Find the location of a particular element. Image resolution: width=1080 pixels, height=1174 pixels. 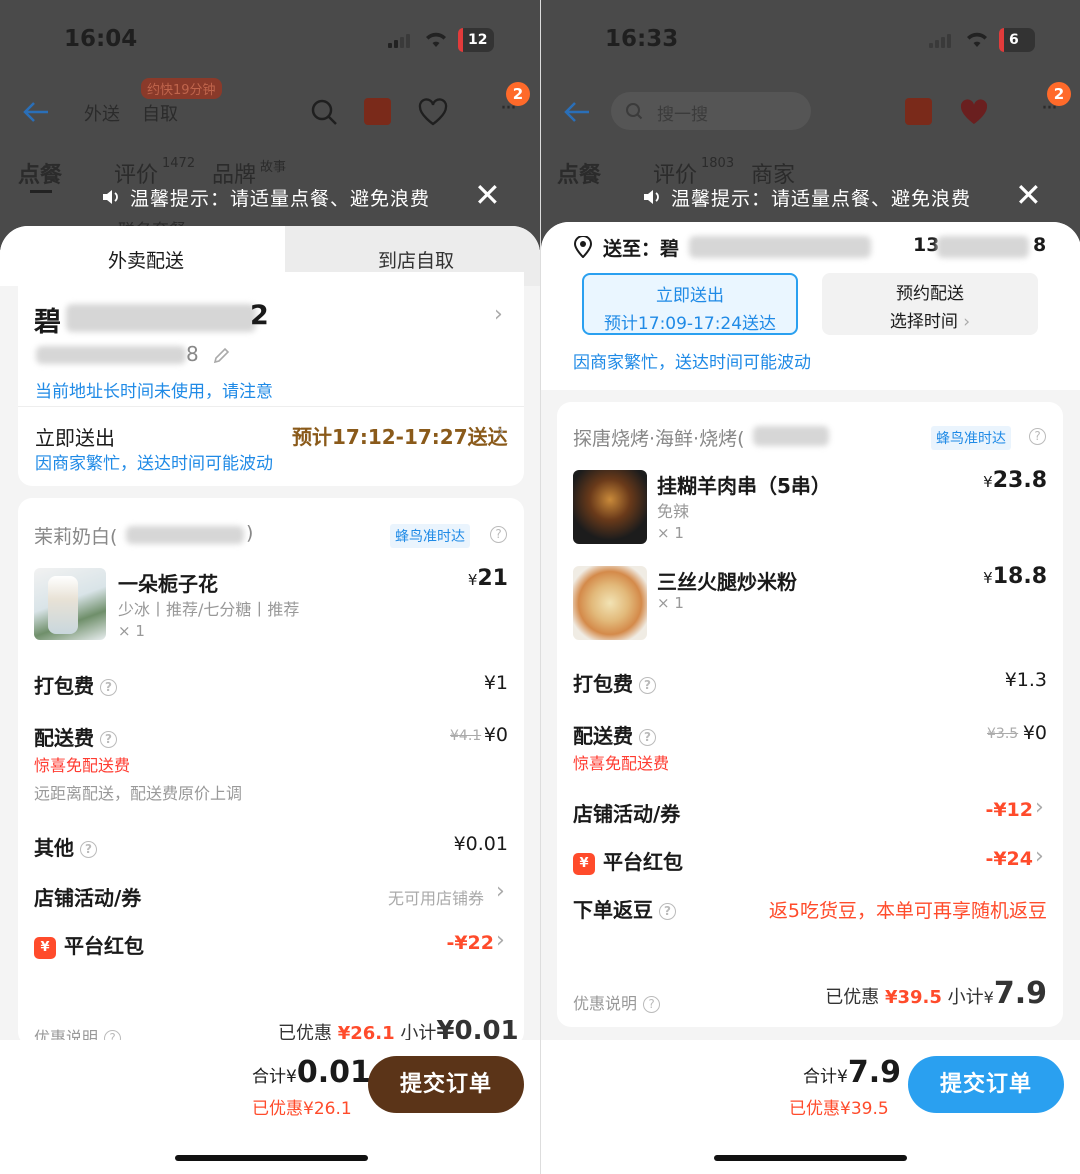

search-icon is located at coordinates (324, 112).